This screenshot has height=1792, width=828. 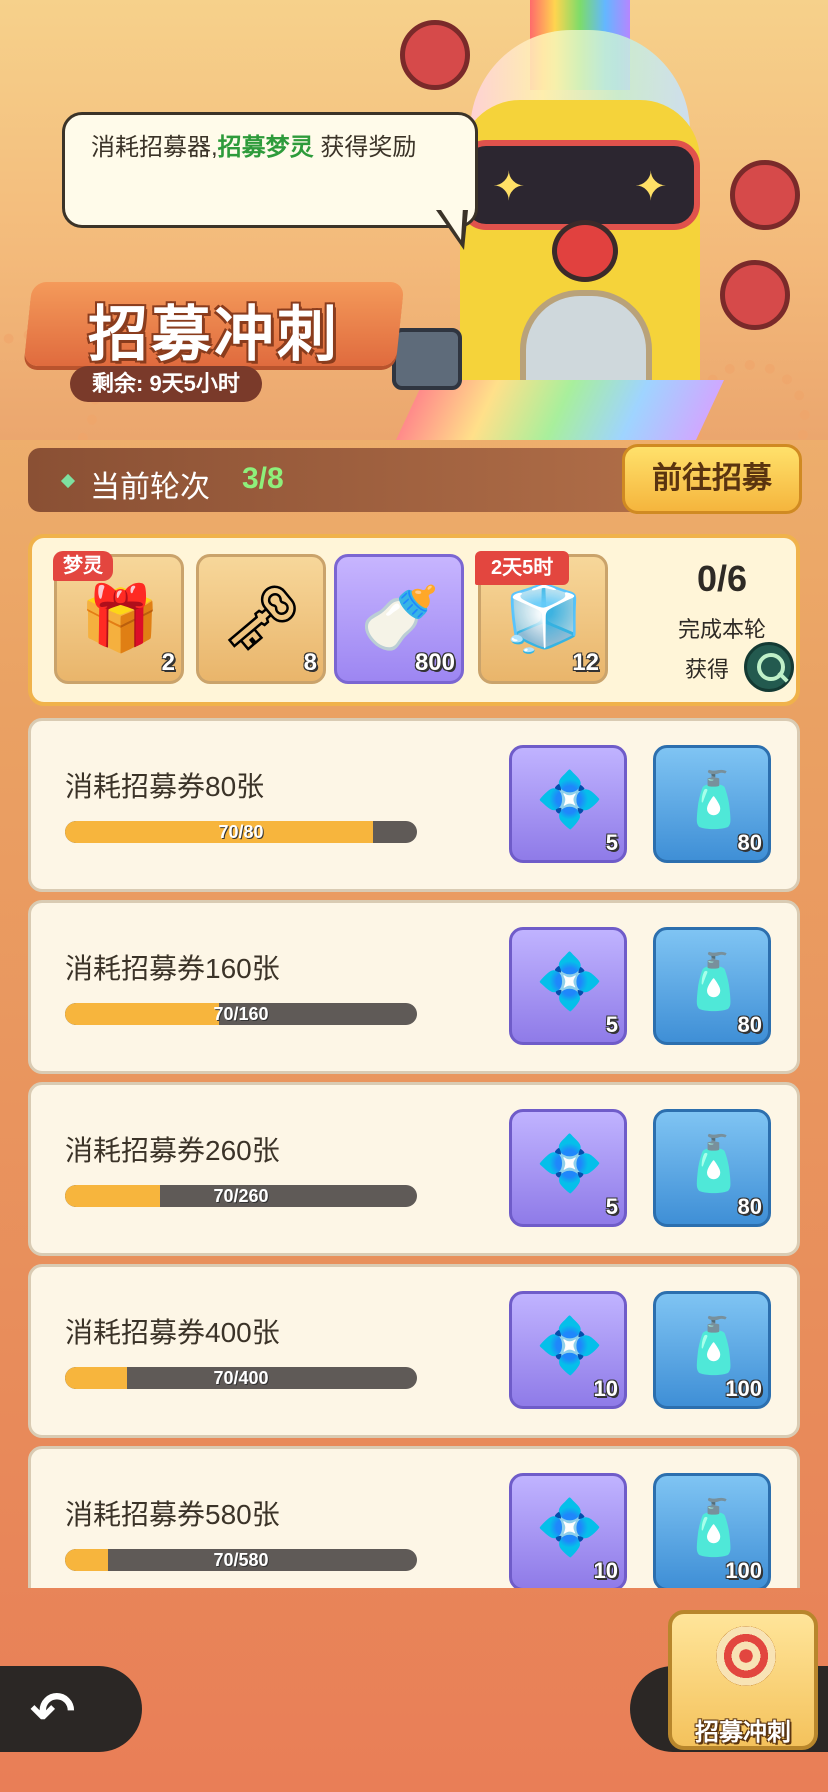 I want to click on task-title: 消耗招募券160张, so click(x=172, y=968).